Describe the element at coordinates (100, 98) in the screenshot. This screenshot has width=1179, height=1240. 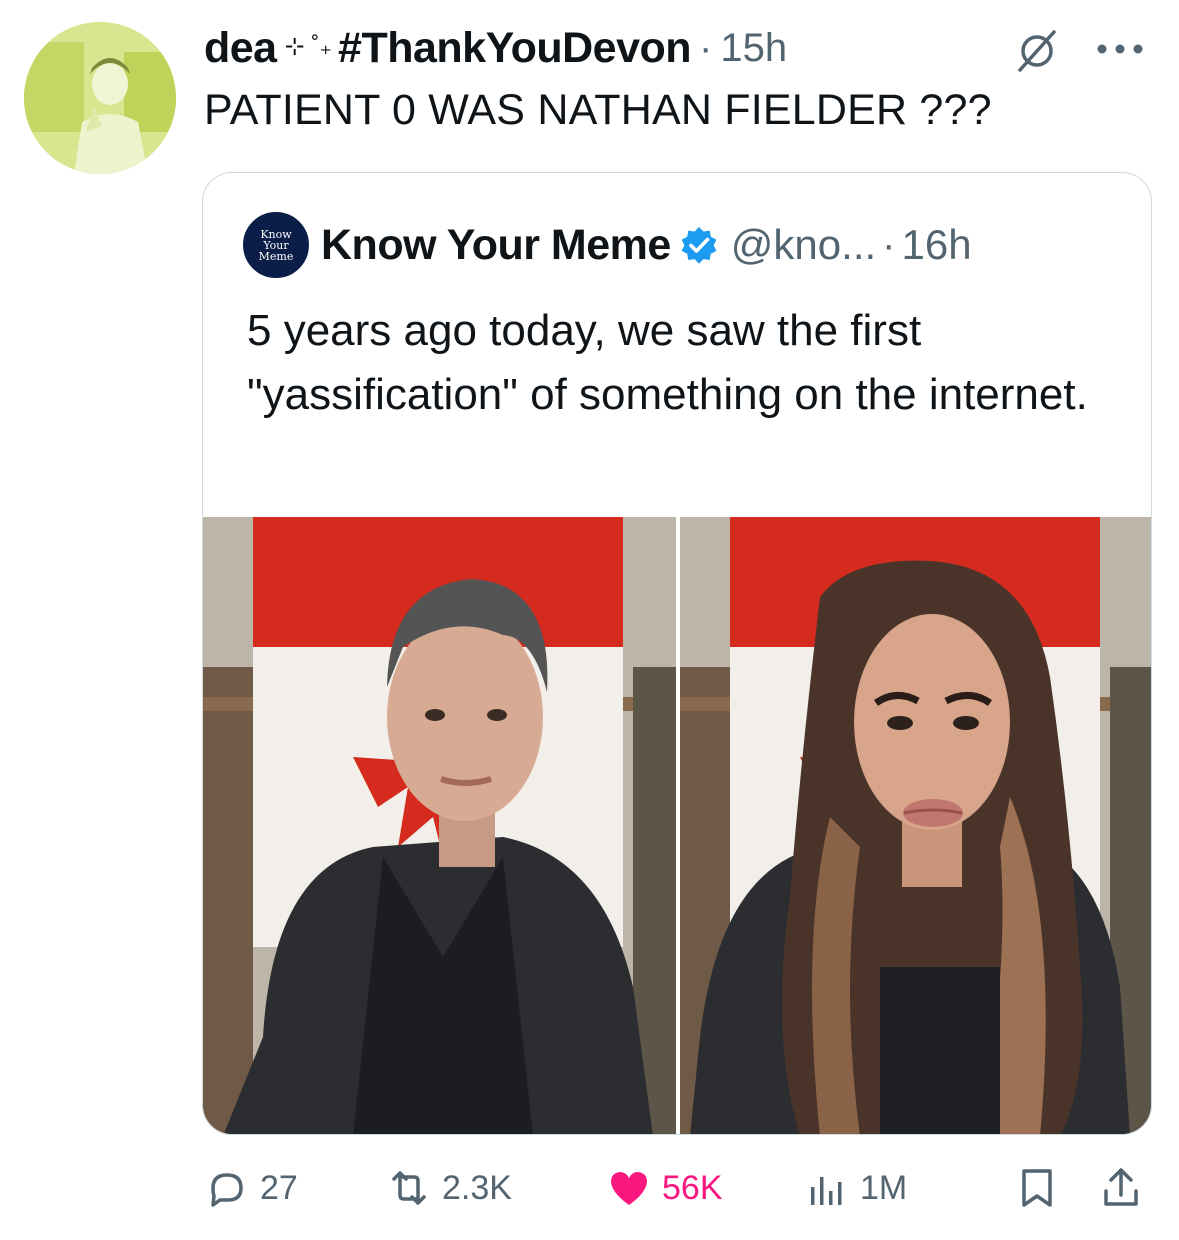
I see `author-avatar` at that location.